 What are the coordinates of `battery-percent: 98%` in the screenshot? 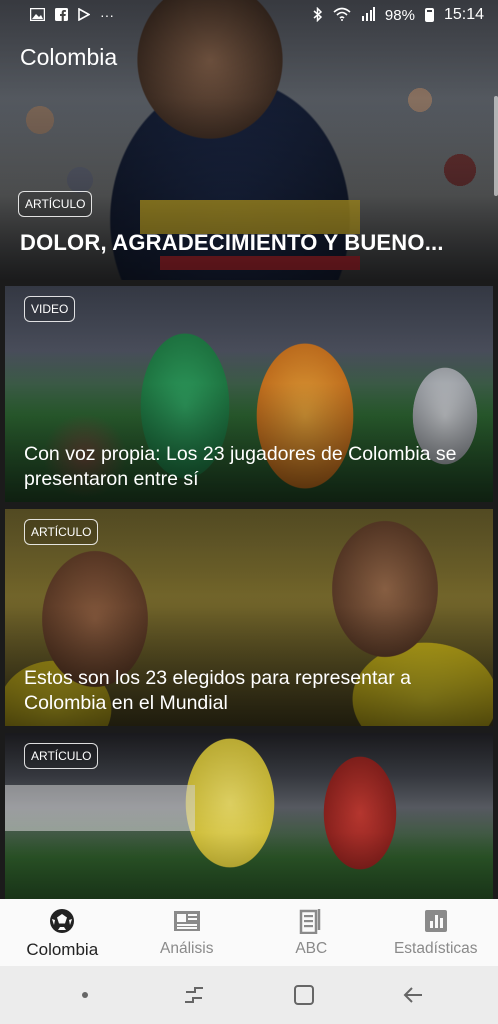 It's located at (399, 15).